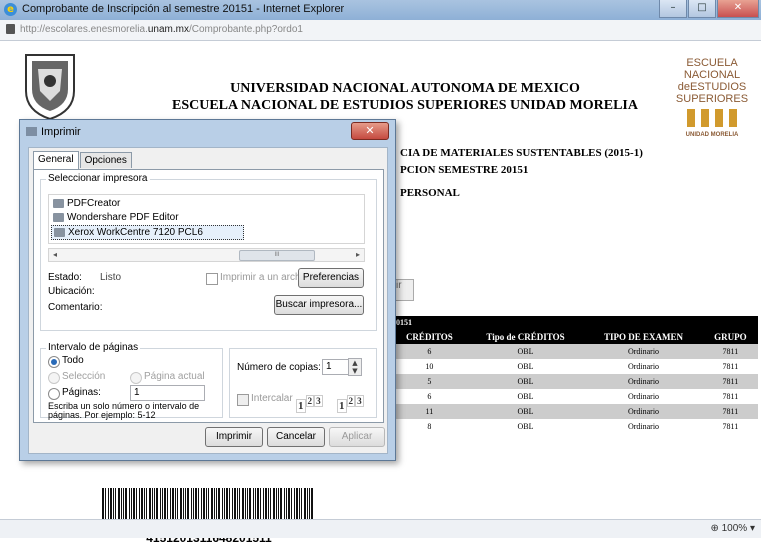 The width and height of the screenshot is (761, 545). What do you see at coordinates (464, 170) in the screenshot?
I see `inscription-title: PCION SEMESTRE 20151` at bounding box center [464, 170].